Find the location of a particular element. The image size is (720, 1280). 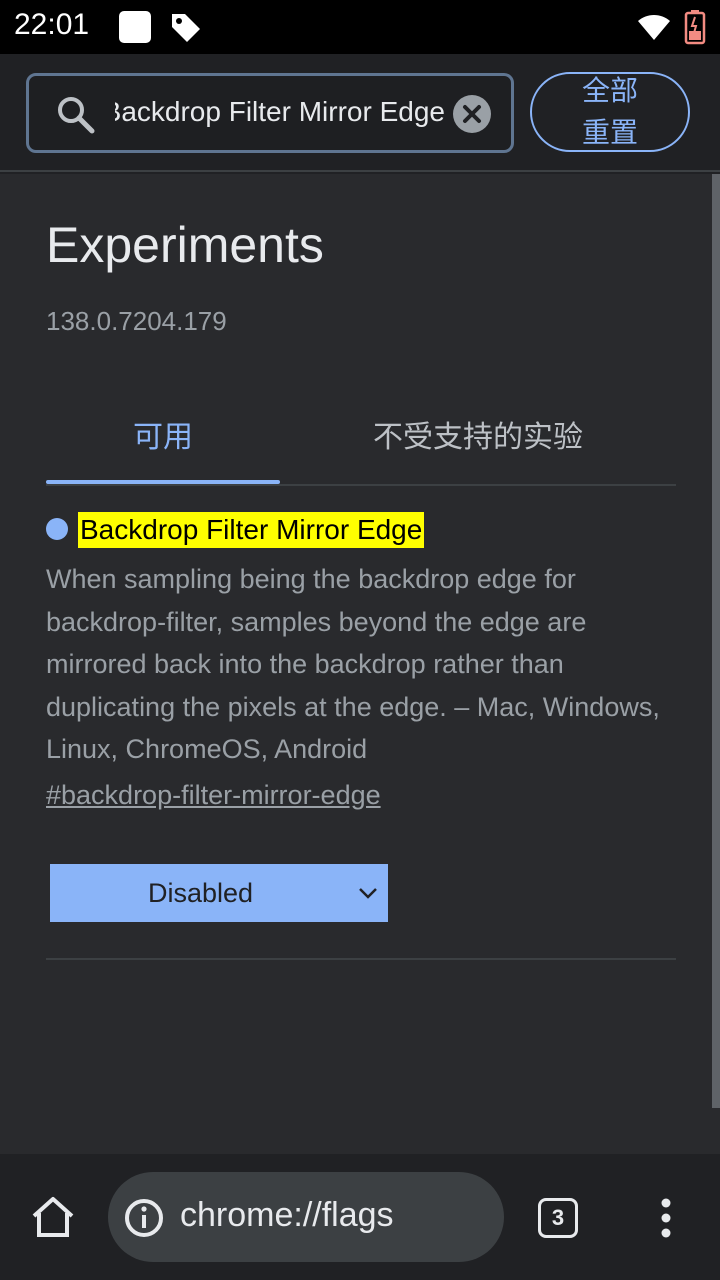

scrollbar is located at coordinates (716, 641).